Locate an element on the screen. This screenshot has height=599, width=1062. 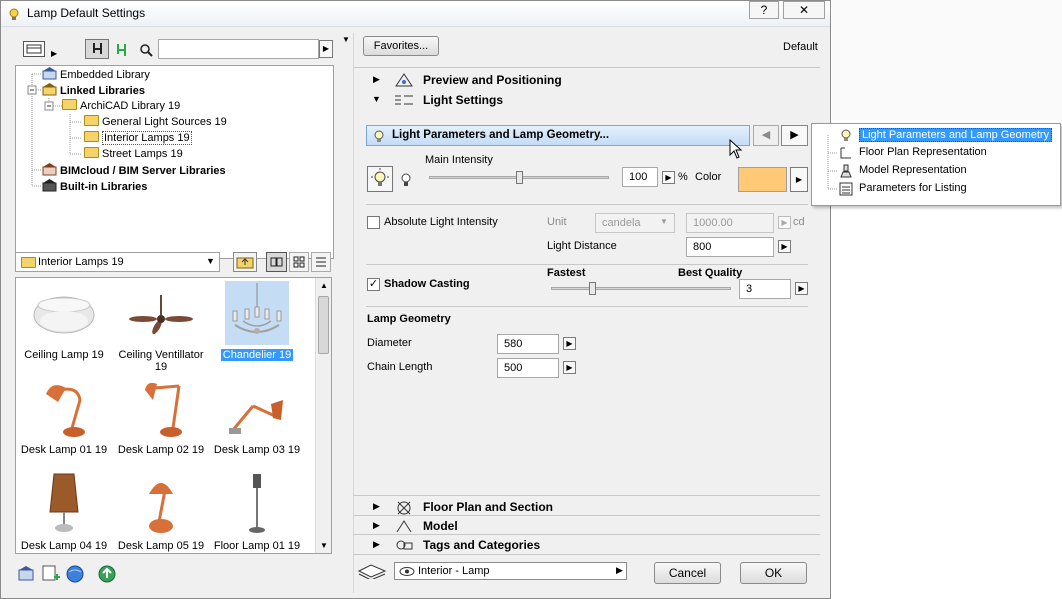
object-desk-lamp-05: Desk Lamp 05 19 is located at coordinates (161, 512).